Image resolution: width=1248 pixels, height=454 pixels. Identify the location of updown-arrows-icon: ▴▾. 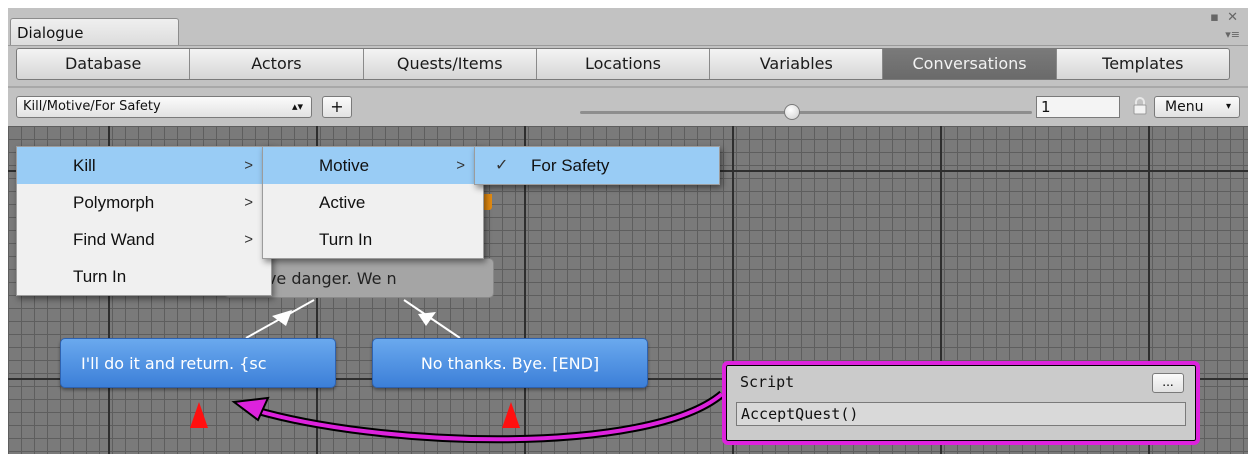
(297, 106).